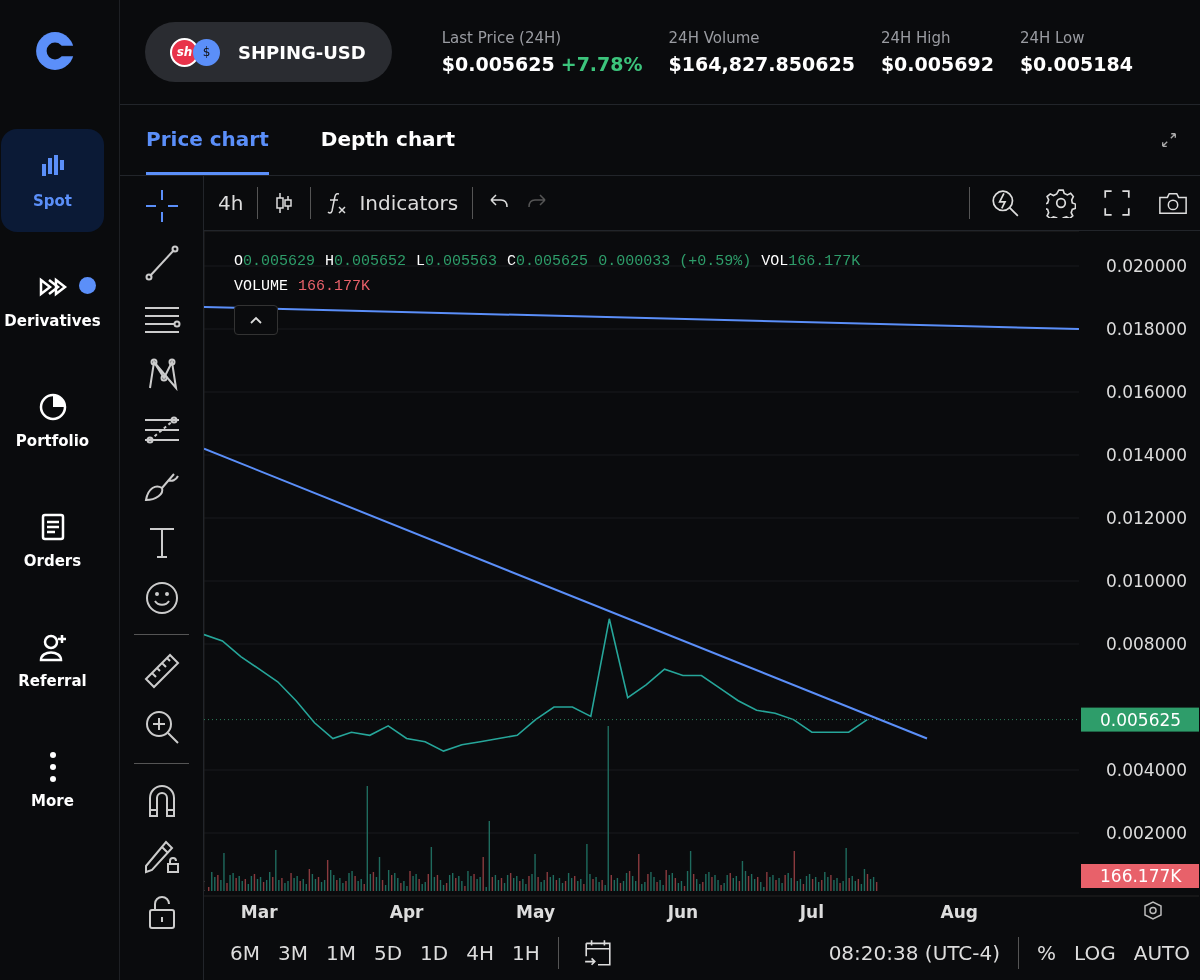 The image size is (1200, 980). I want to click on time-axis-label: Jul, so click(812, 912).